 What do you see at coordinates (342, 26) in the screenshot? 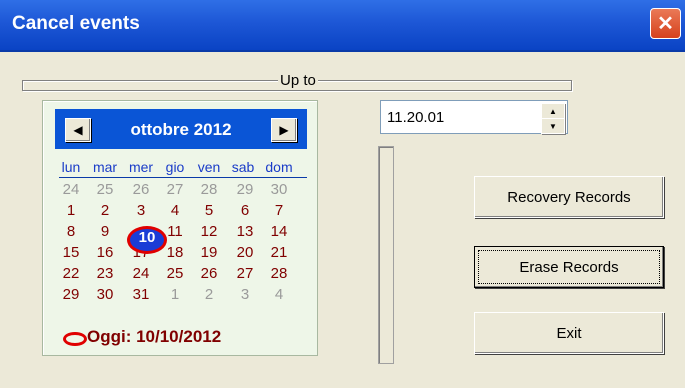
I see `title-bar: Cancel events ✕` at bounding box center [342, 26].